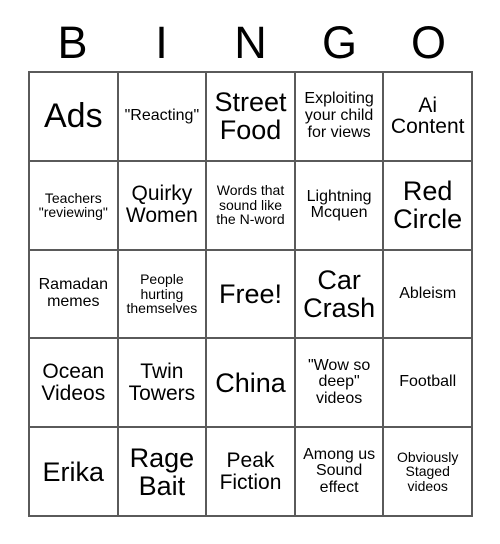 This screenshot has height=544, width=500. I want to click on bingo-cell-label: "Wow so deep" videos, so click(339, 382).